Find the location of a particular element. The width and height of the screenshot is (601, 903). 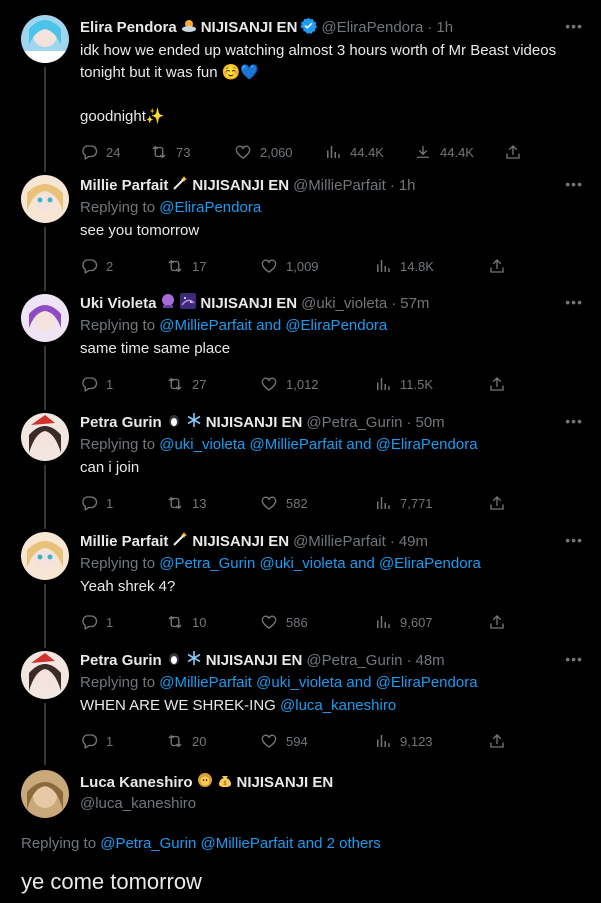

crystal-ball-icon is located at coordinates (168, 304).